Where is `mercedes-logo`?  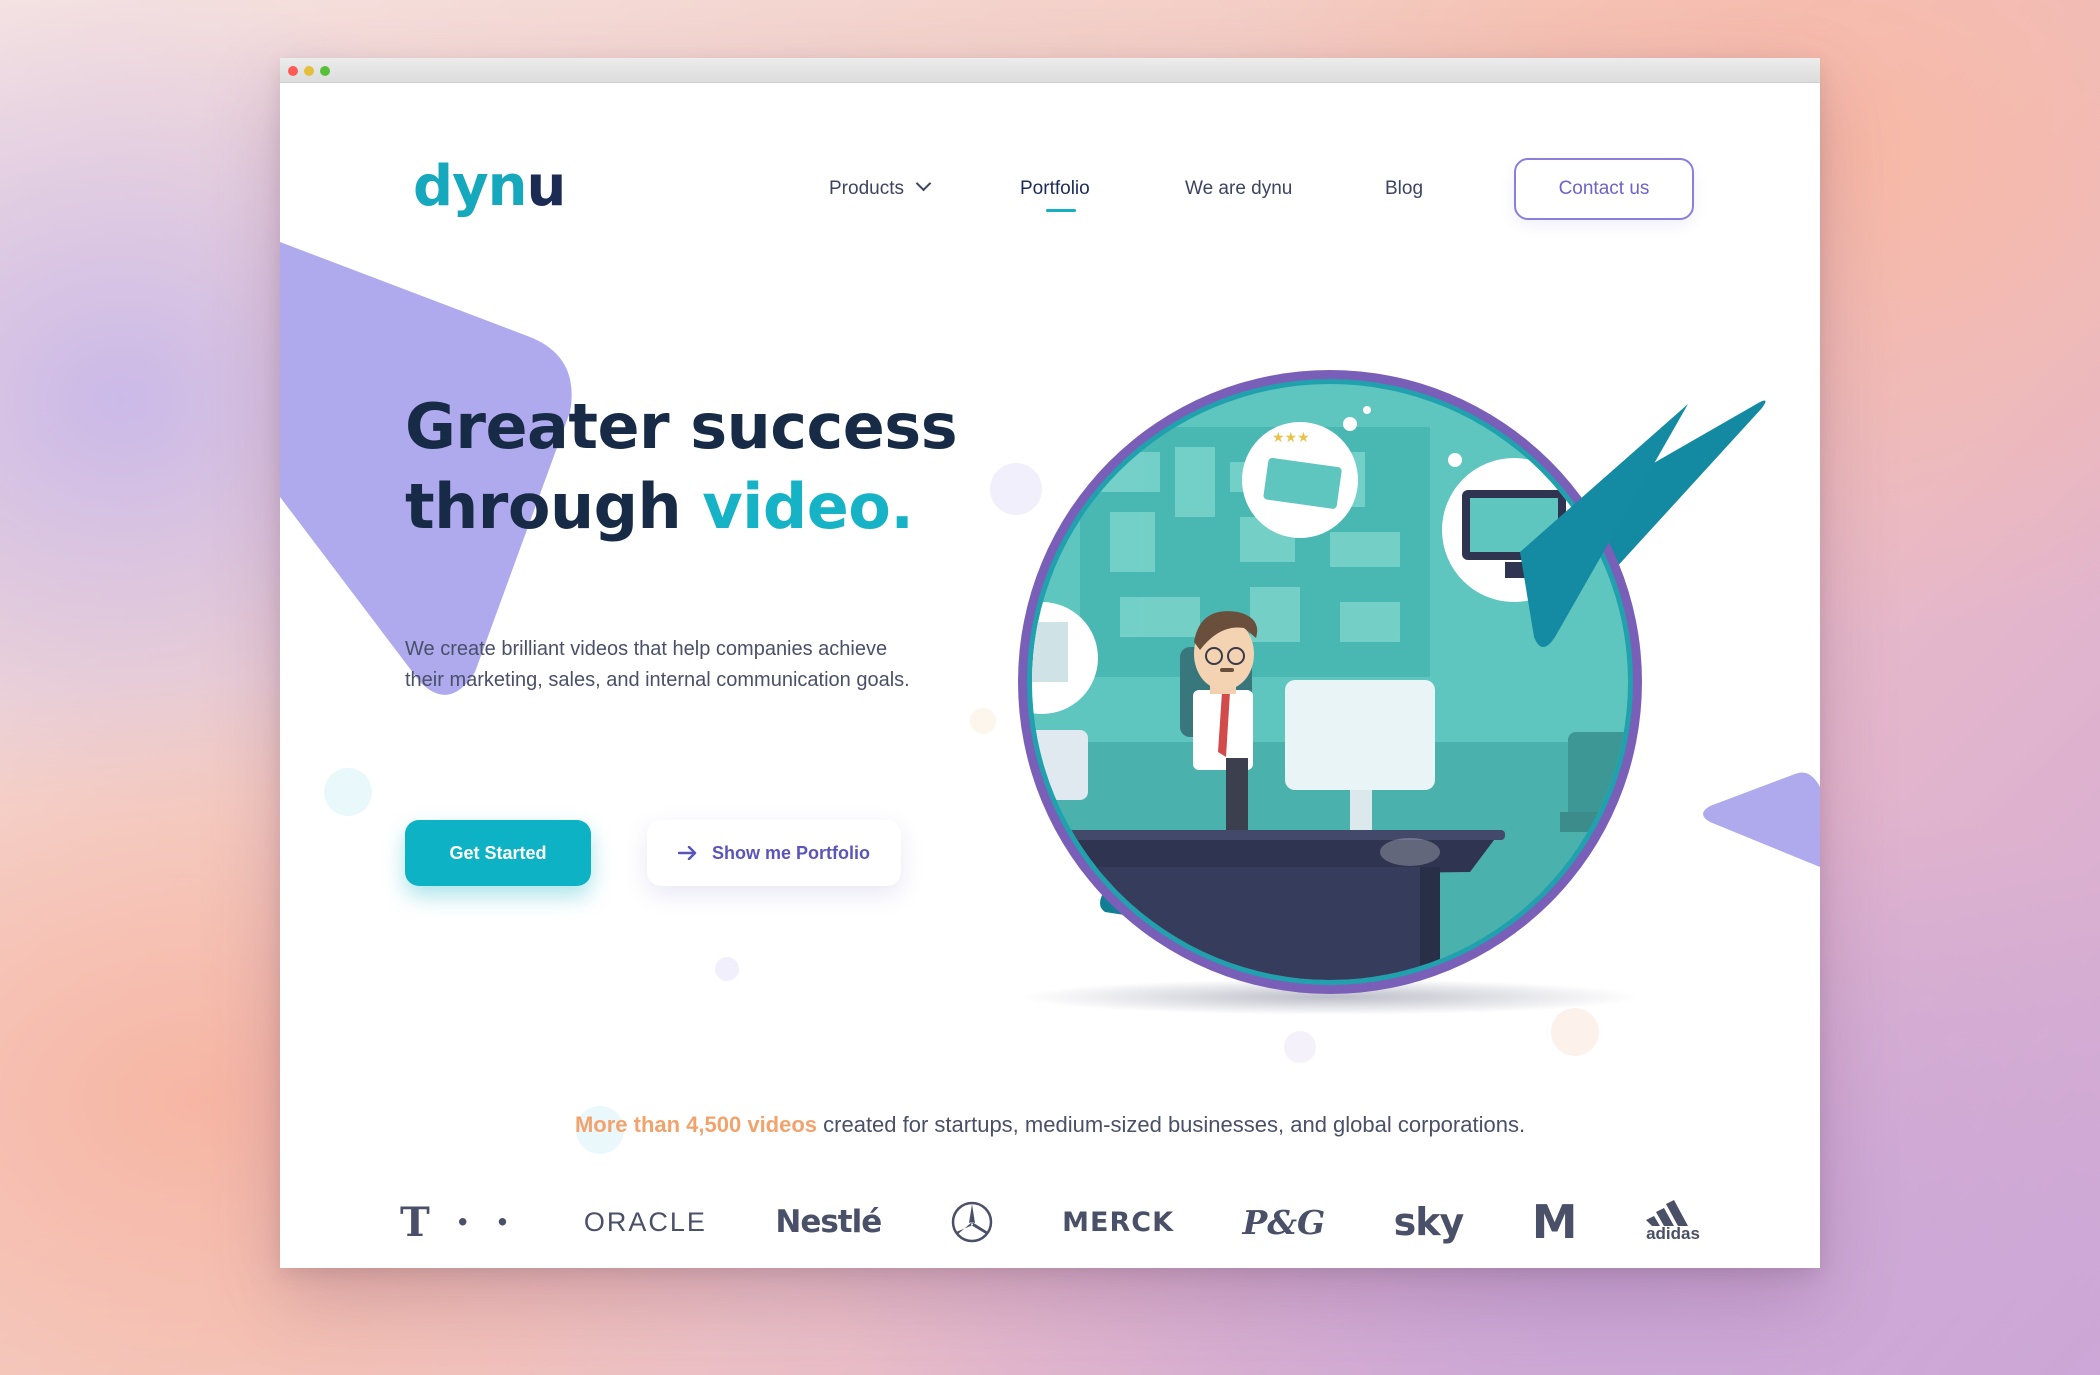
mercedes-logo is located at coordinates (971, 1222).